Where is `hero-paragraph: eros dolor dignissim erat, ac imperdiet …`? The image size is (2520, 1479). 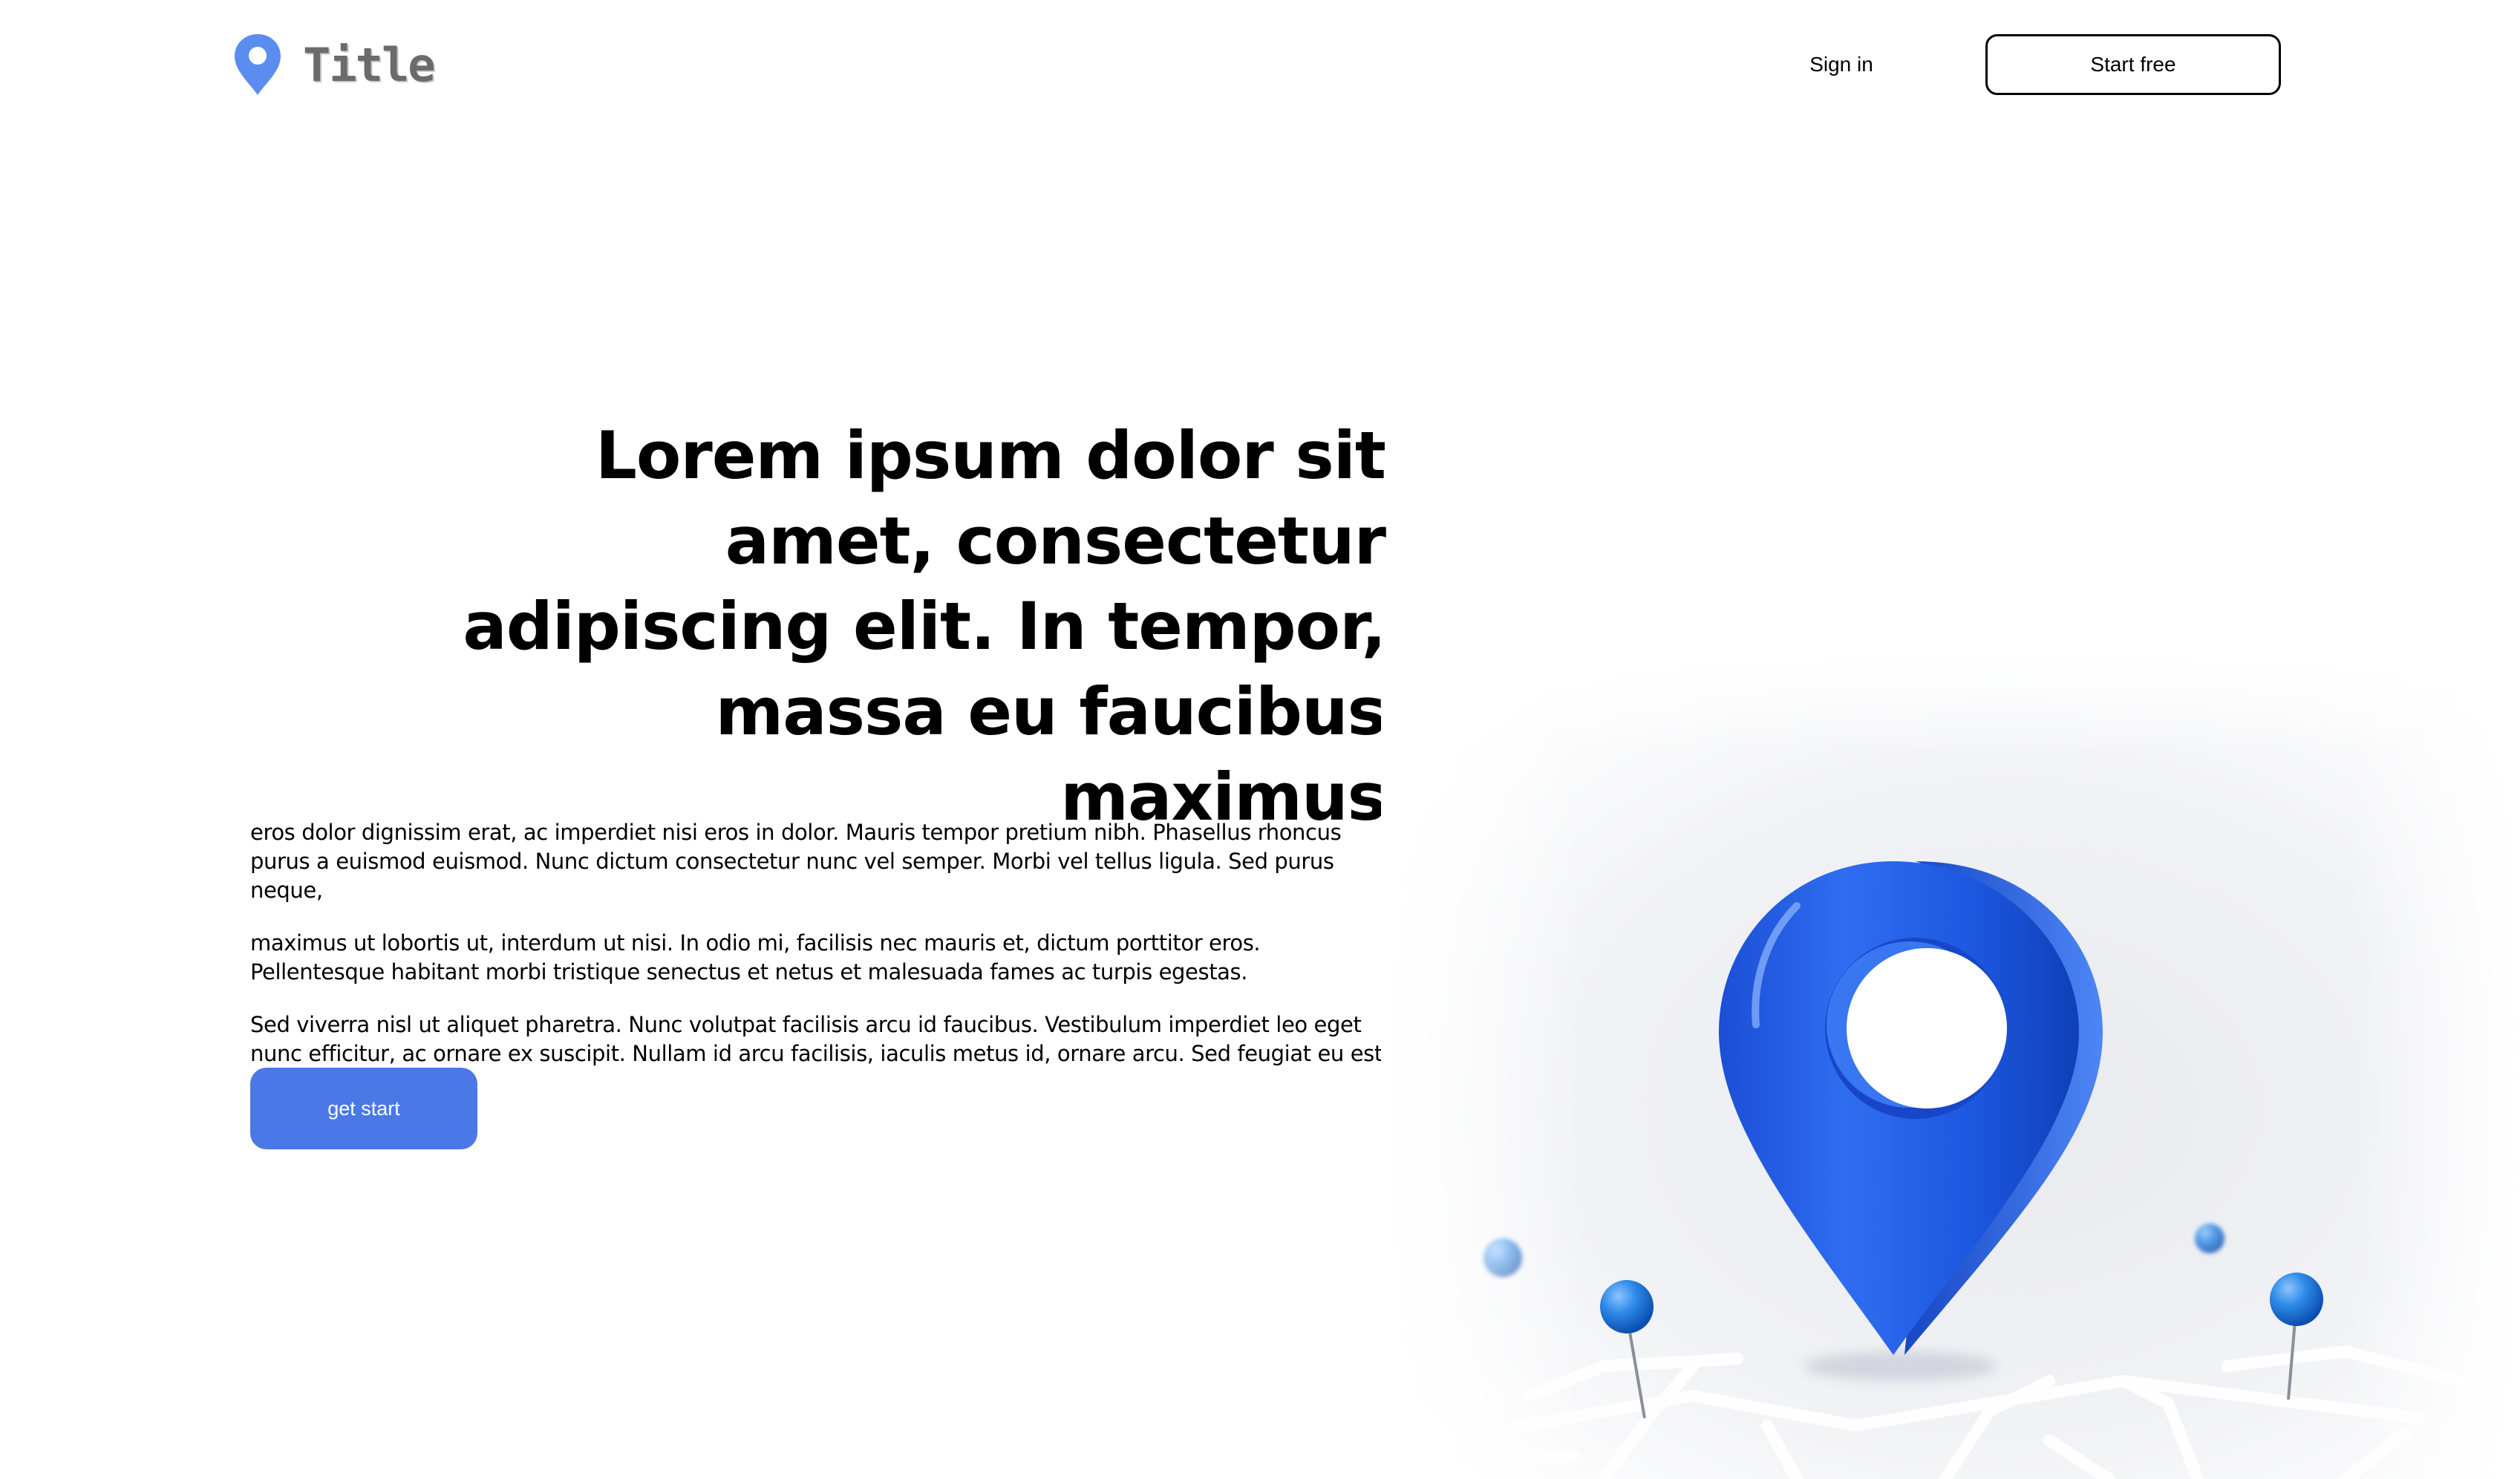
hero-paragraph: eros dolor dignissim erat, ac imperdiet … is located at coordinates (796, 862).